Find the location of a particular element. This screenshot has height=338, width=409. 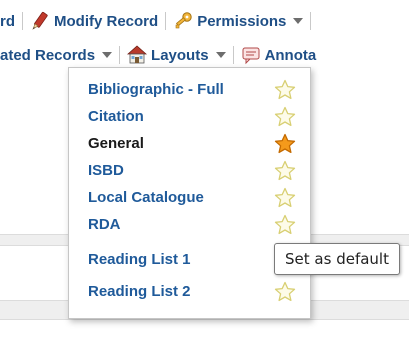

permissions-menu: Permissions is located at coordinates (238, 21).